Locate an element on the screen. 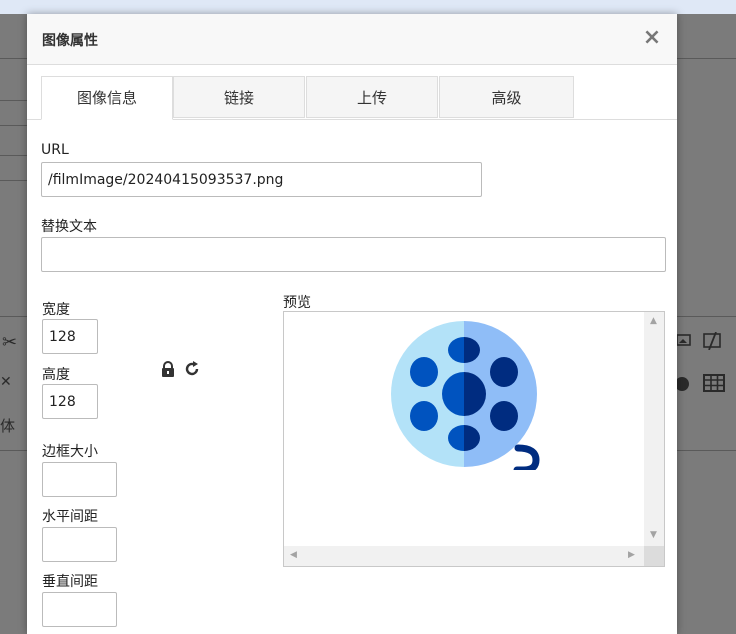  reset-size-icon is located at coordinates (192, 369).